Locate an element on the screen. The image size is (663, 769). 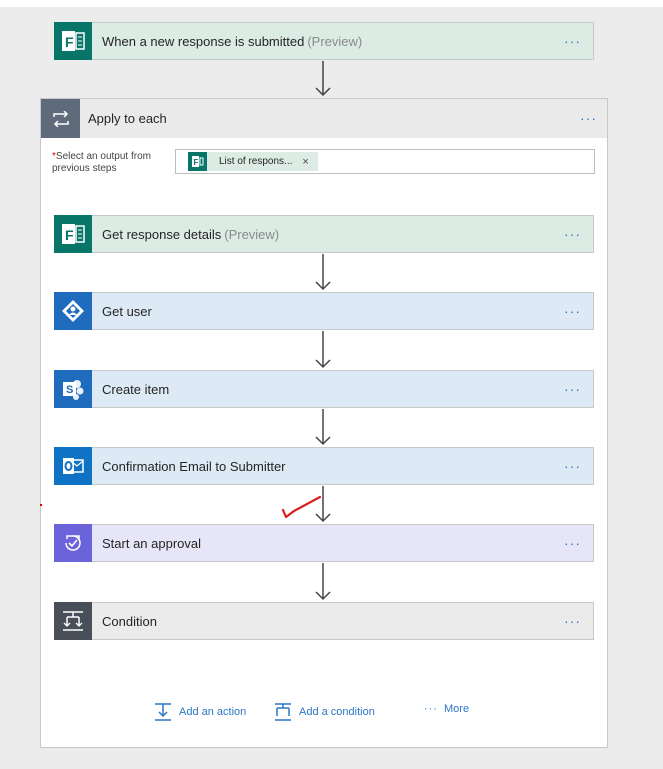
step-title: Condition is located at coordinates (129, 621).